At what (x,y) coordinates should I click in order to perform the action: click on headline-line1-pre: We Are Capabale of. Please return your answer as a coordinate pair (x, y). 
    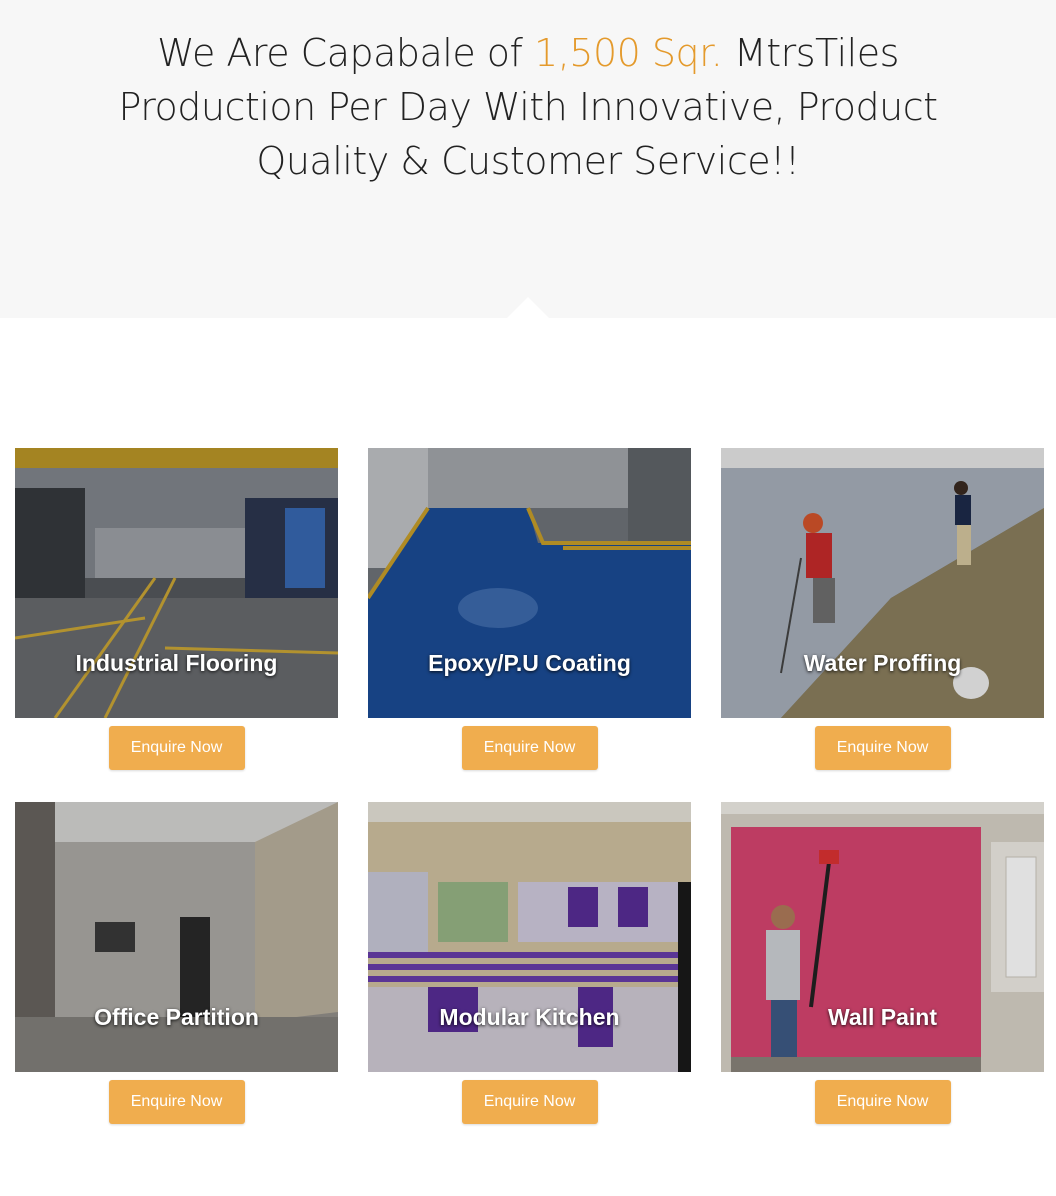
    Looking at the image, I should click on (346, 53).